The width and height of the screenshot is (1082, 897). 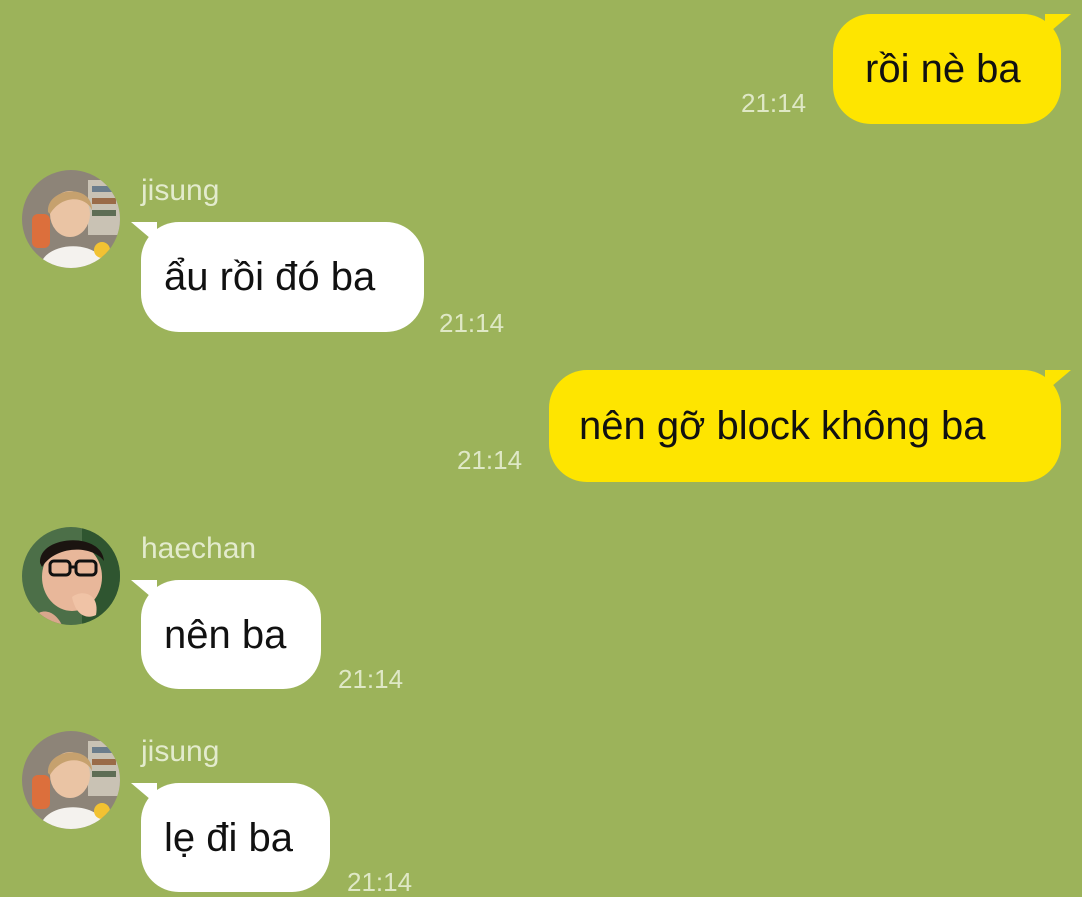 I want to click on message-bubble-received: nên ba, so click(x=226, y=634).